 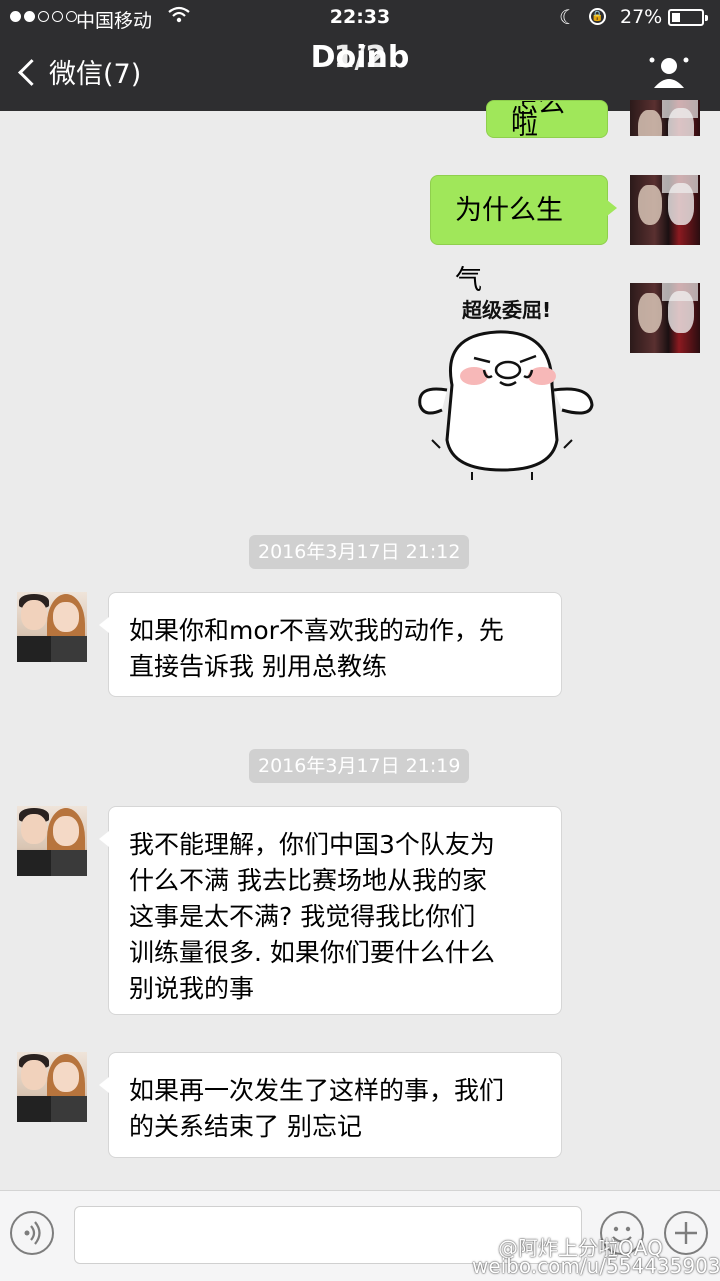 I want to click on message-text: 为什么生气, so click(x=509, y=245).